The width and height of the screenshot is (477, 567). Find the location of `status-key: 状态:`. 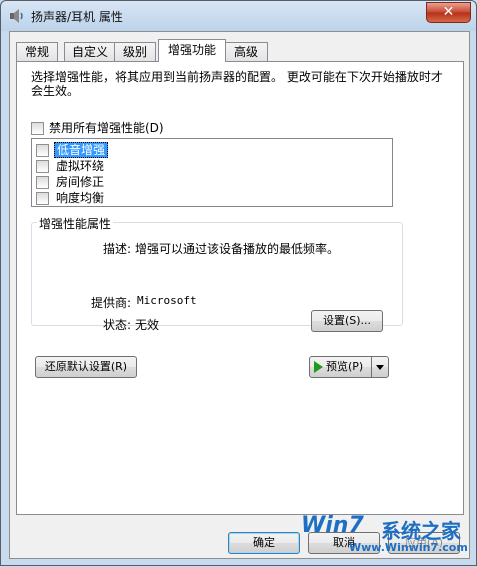

status-key: 状态: is located at coordinates (117, 325).